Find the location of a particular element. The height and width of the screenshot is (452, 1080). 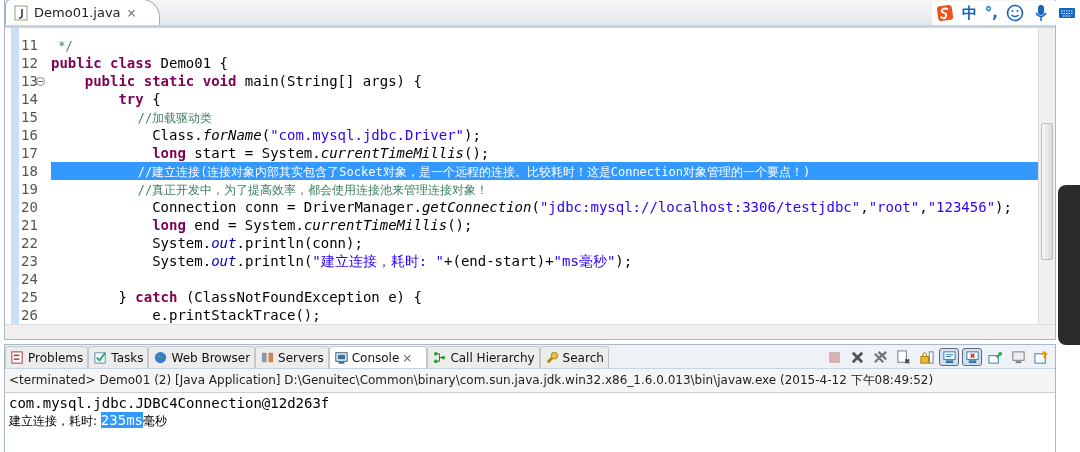

line-number: 20 is located at coordinates (29, 207).